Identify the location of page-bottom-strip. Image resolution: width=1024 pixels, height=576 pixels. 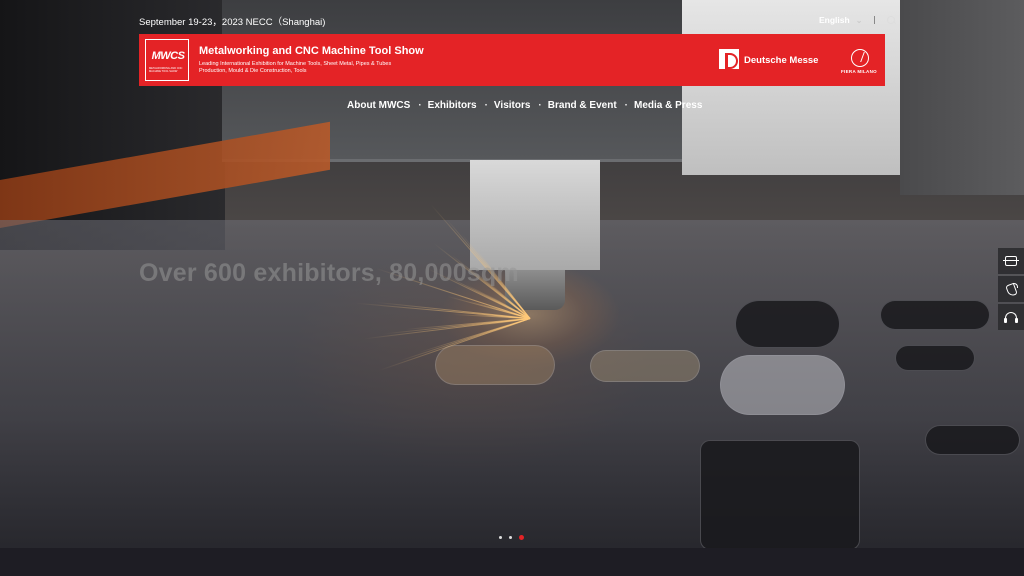
(512, 562).